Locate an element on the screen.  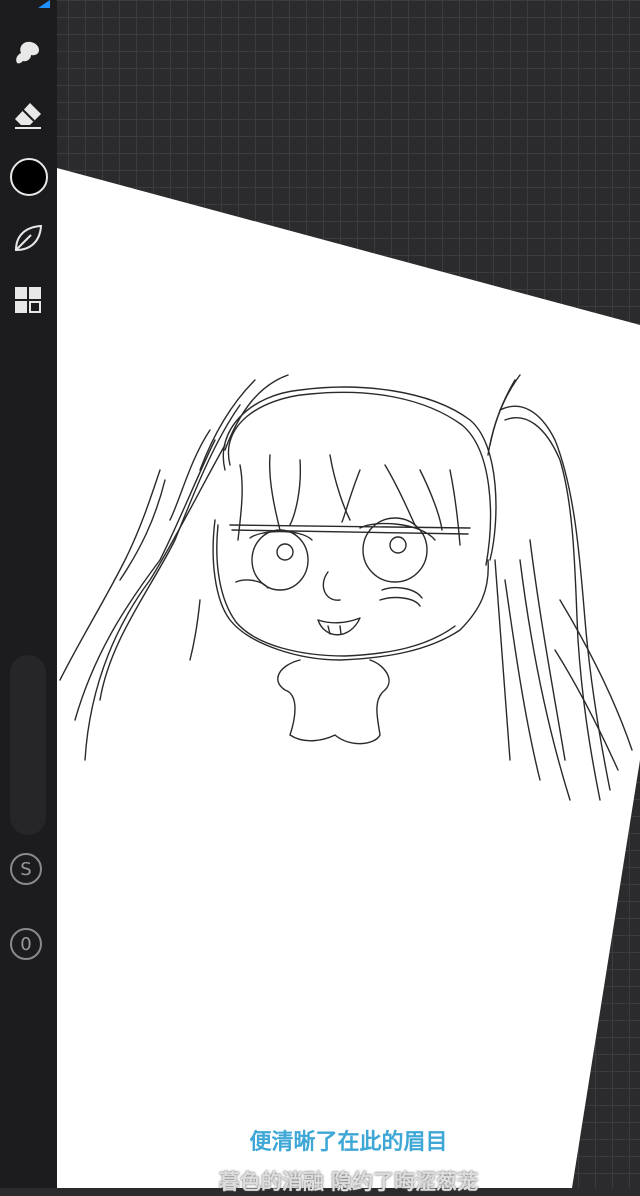
grid-icon is located at coordinates (28, 300).